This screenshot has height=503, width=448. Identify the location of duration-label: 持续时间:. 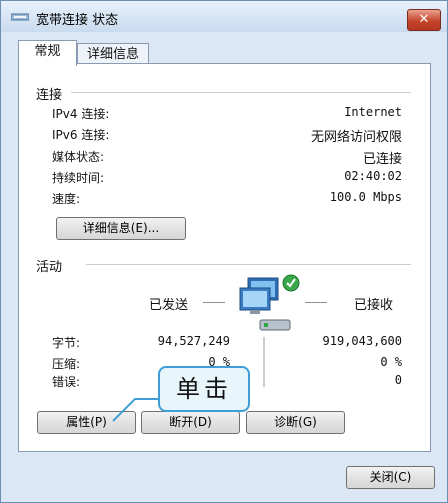
(78, 178).